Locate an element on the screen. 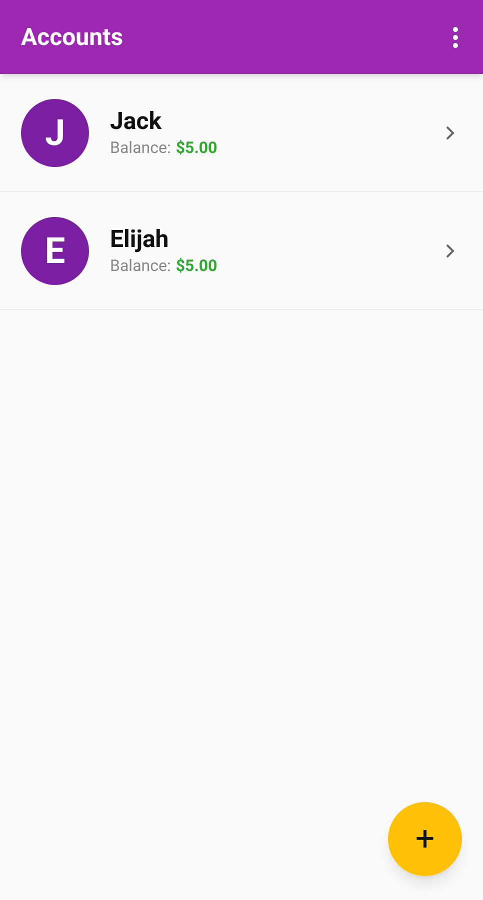 This screenshot has width=483, height=900. avatar: E is located at coordinates (55, 250).